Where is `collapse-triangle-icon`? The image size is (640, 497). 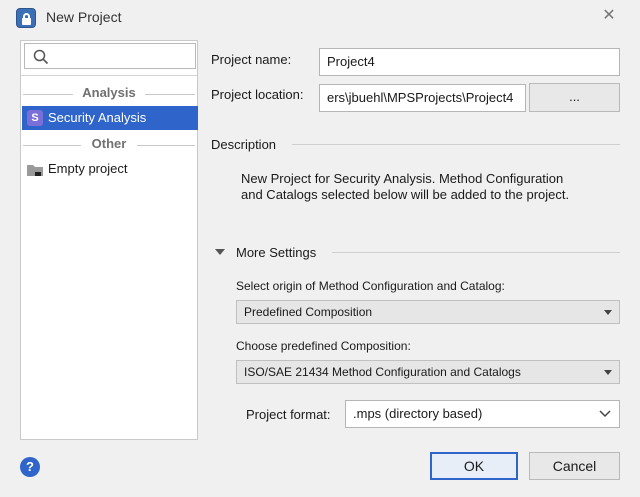
collapse-triangle-icon is located at coordinates (220, 252).